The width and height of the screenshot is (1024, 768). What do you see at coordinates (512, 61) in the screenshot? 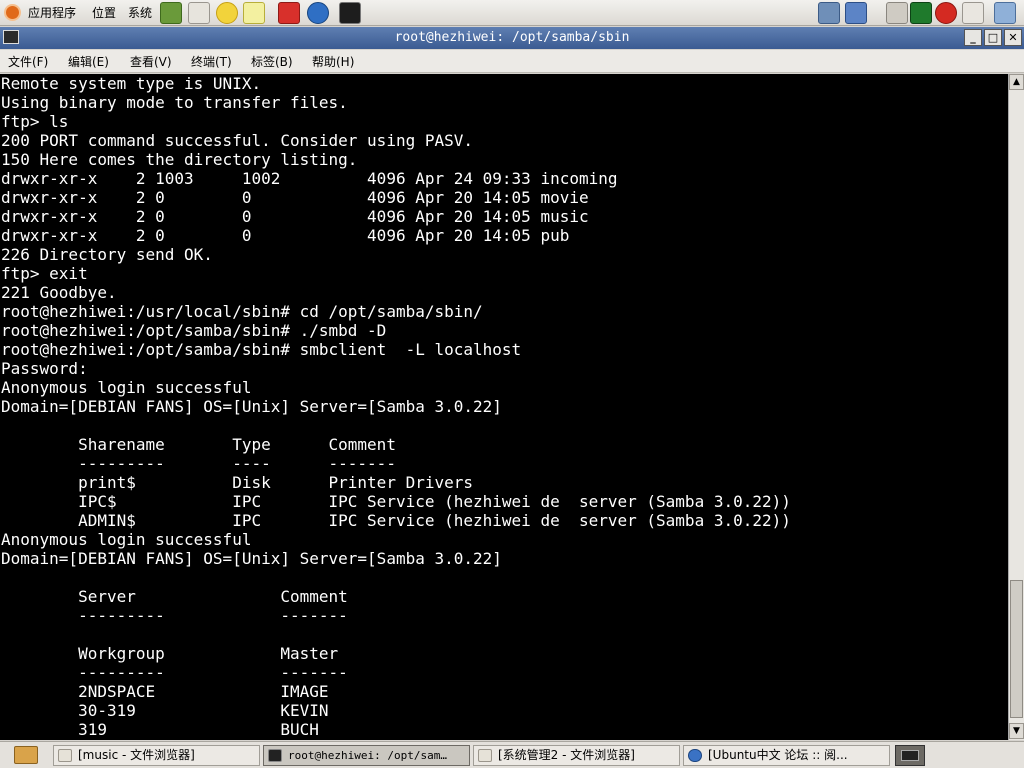
I see `menu-bar: 文件(F) 编辑(E) 查看(V) 终端(T) 标签(B) 帮助(H)` at bounding box center [512, 61].